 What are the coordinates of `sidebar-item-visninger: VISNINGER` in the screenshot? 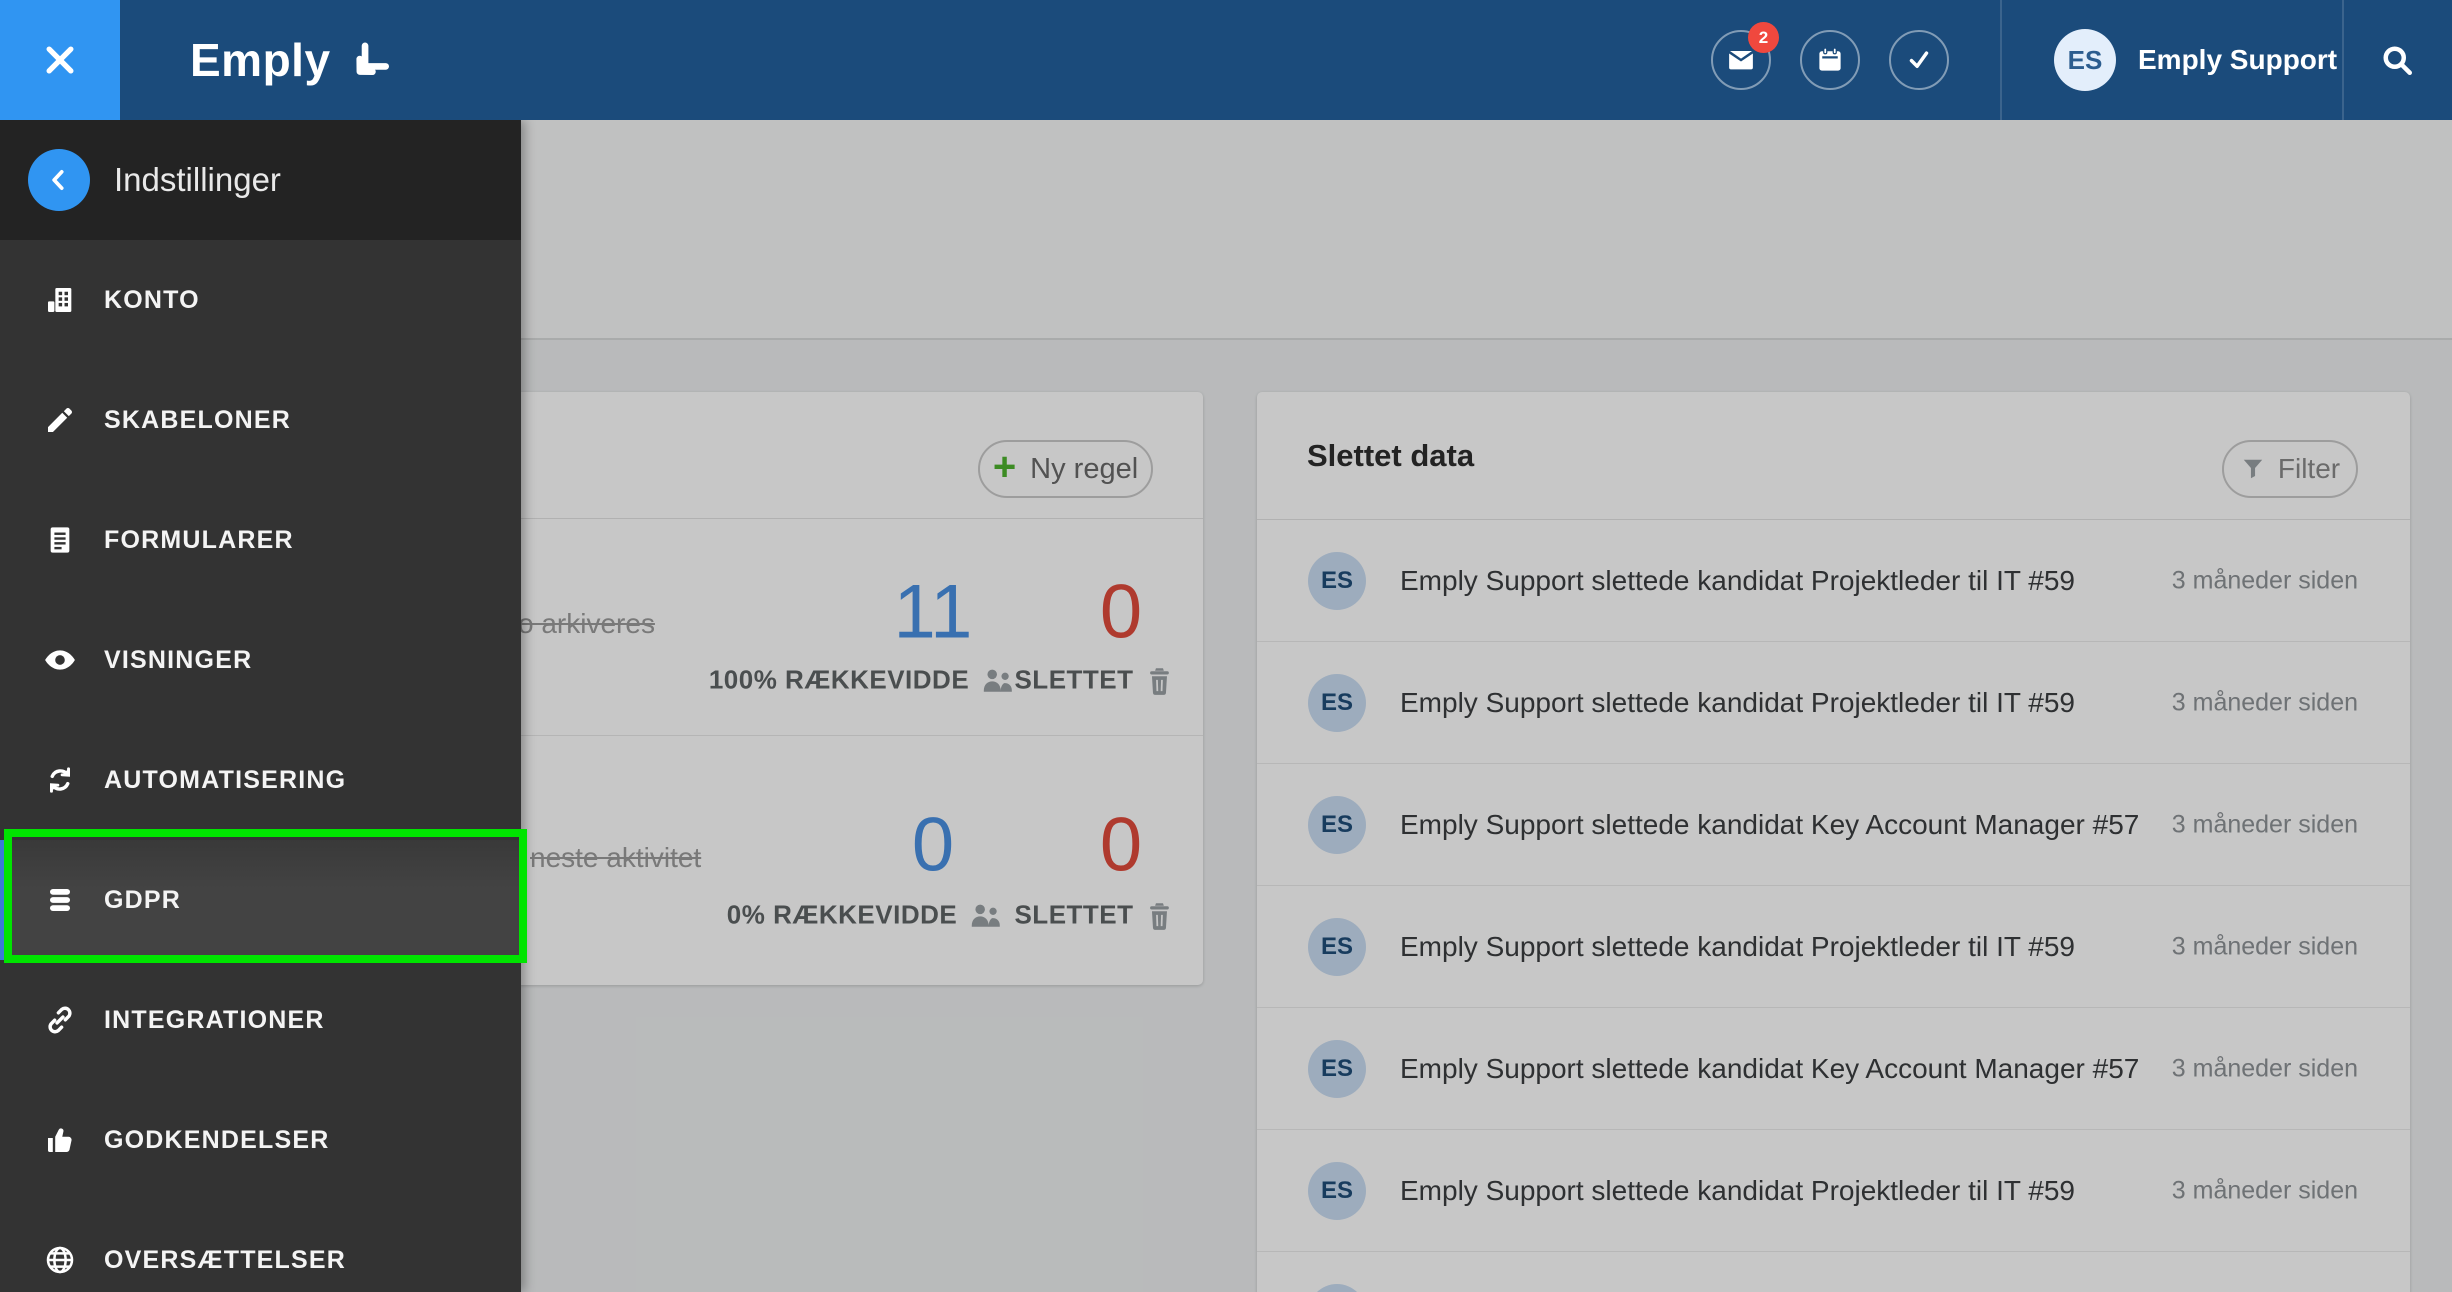 It's located at (260, 660).